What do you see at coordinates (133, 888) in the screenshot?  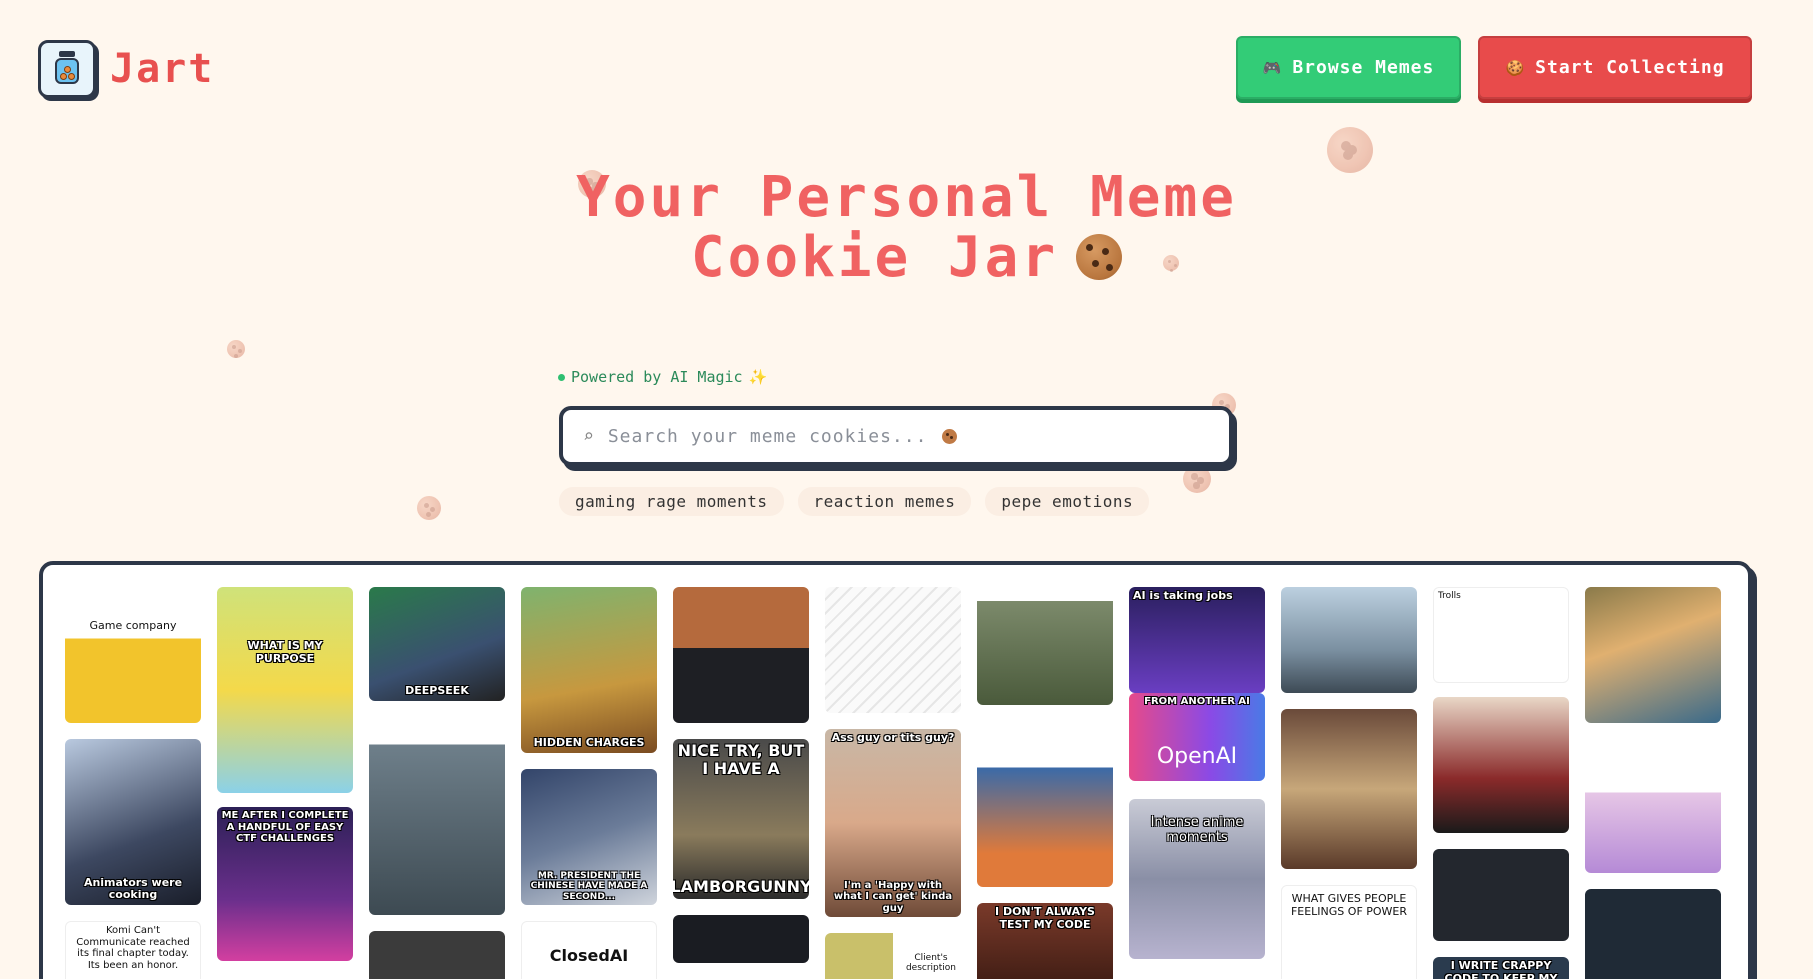 I see `meme-caption: Animators were cooking` at bounding box center [133, 888].